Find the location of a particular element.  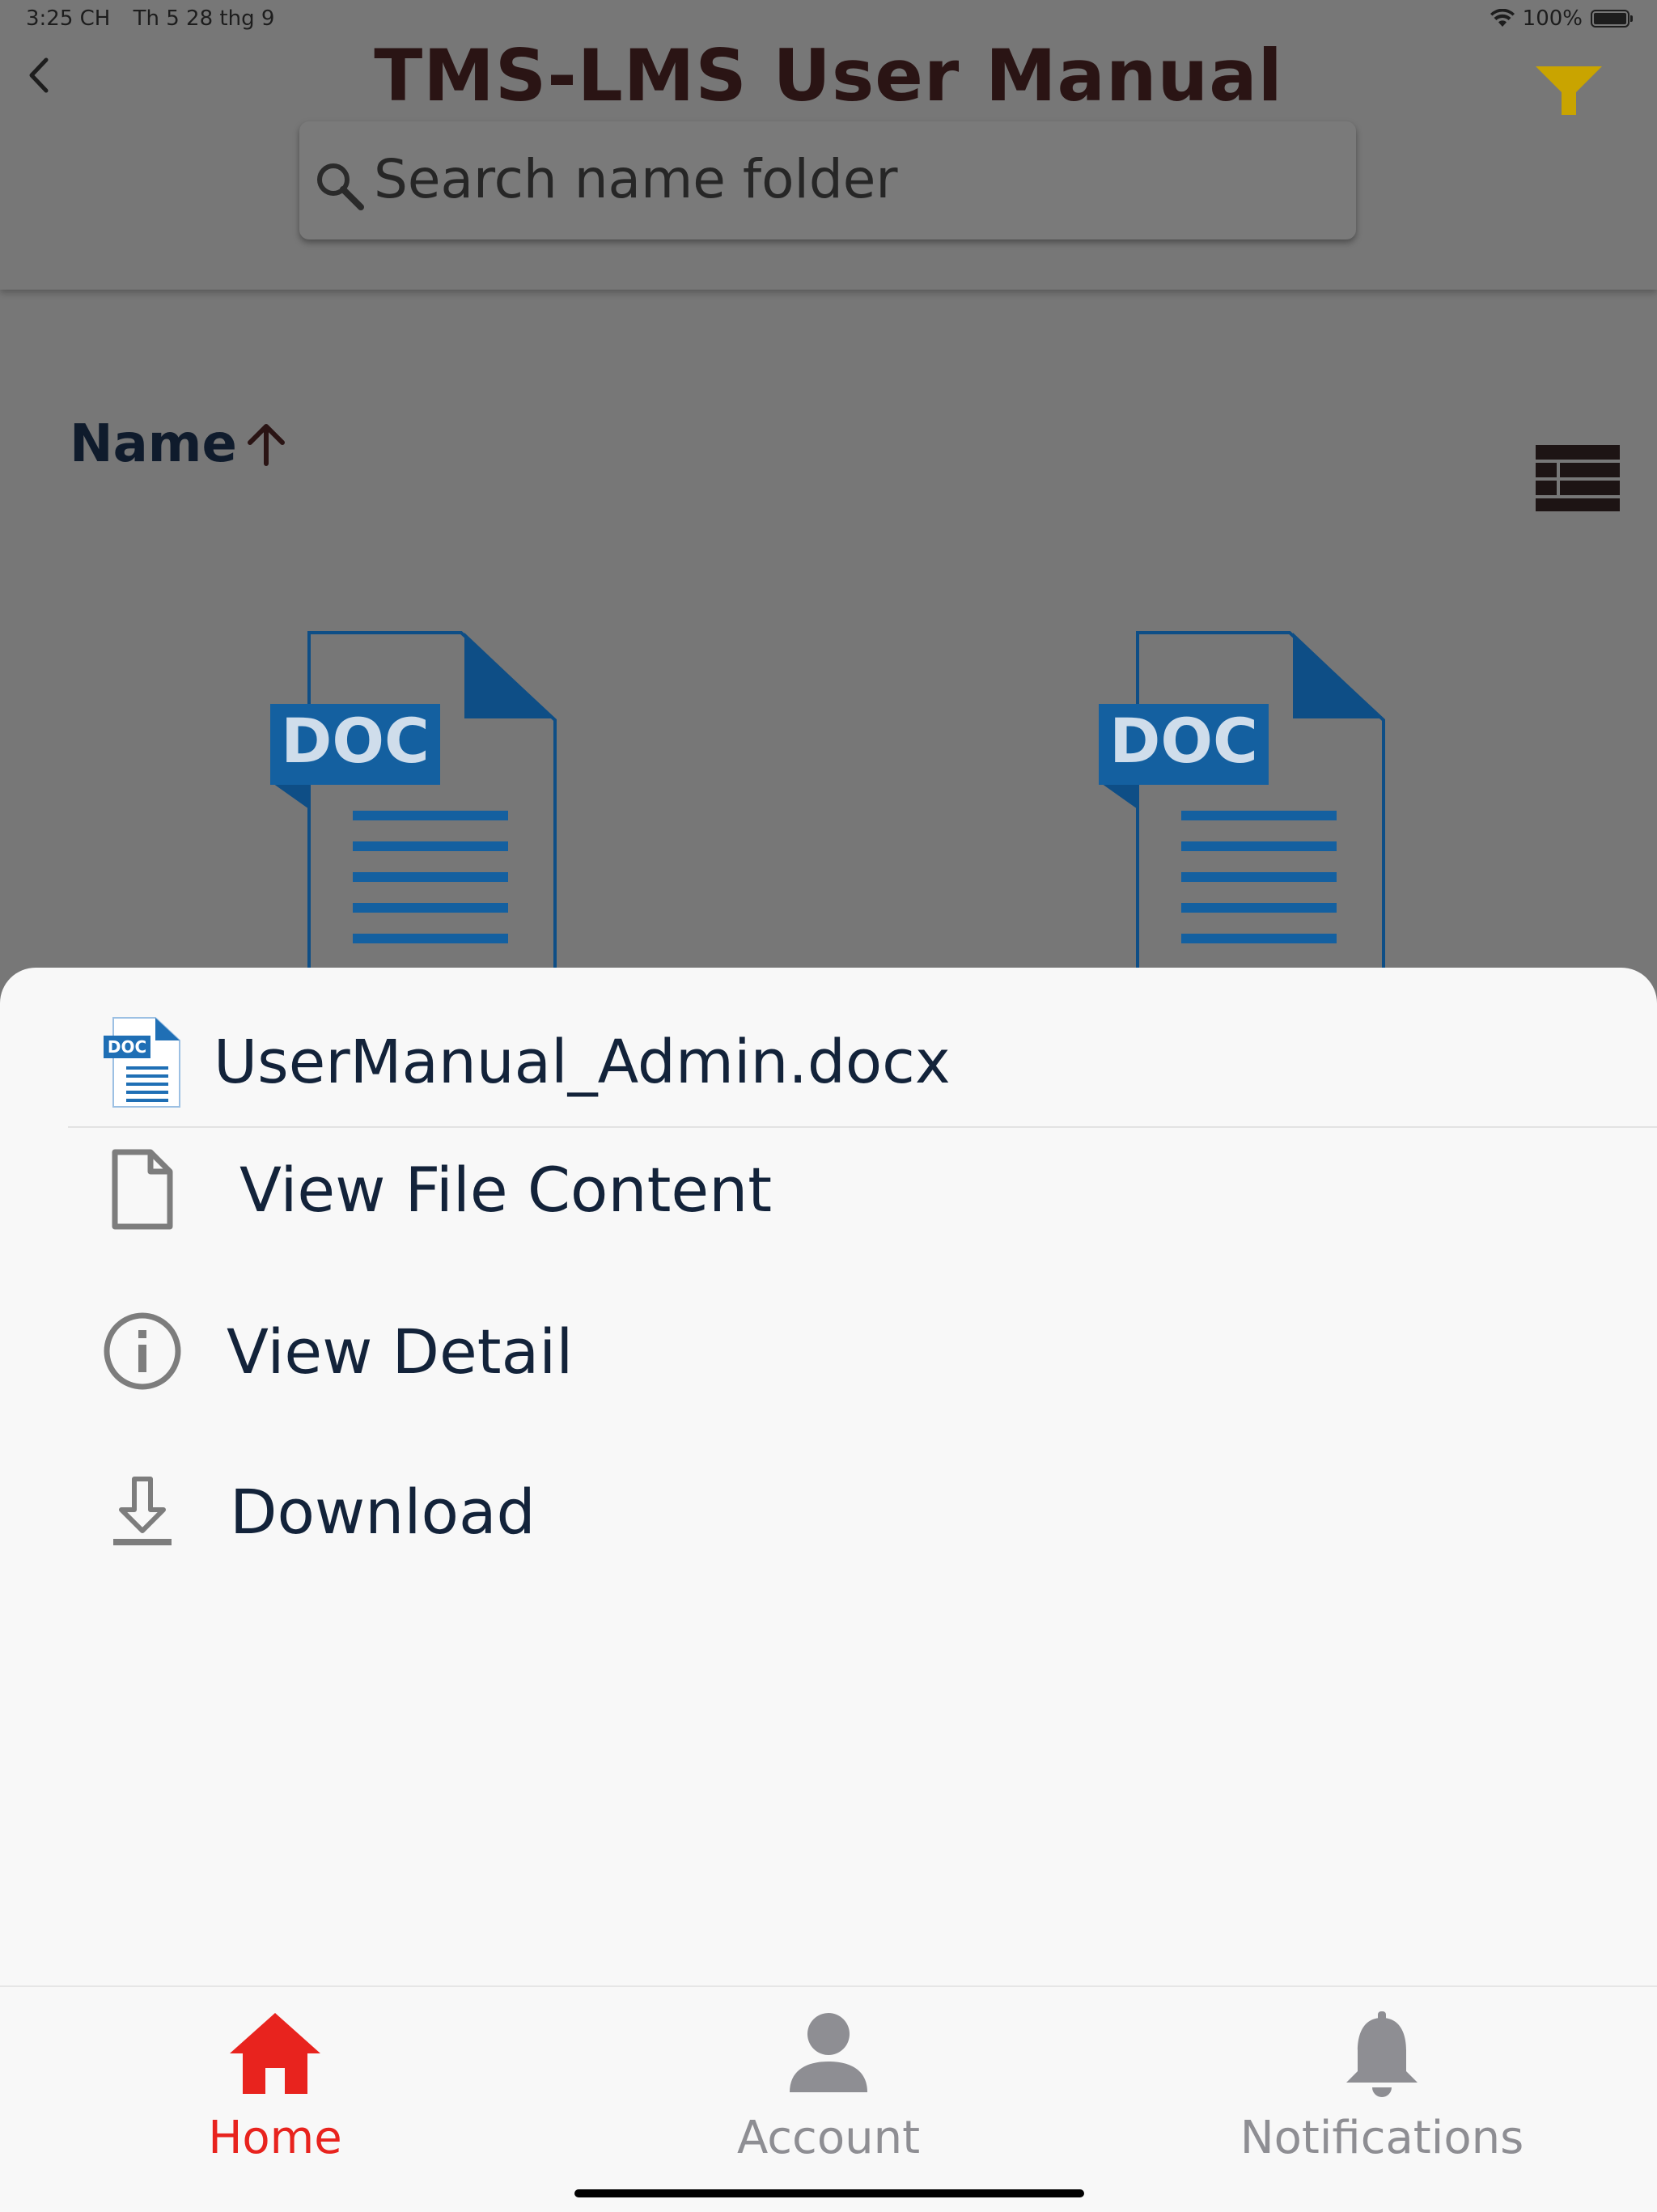

download-label: Download is located at coordinates (383, 1511).